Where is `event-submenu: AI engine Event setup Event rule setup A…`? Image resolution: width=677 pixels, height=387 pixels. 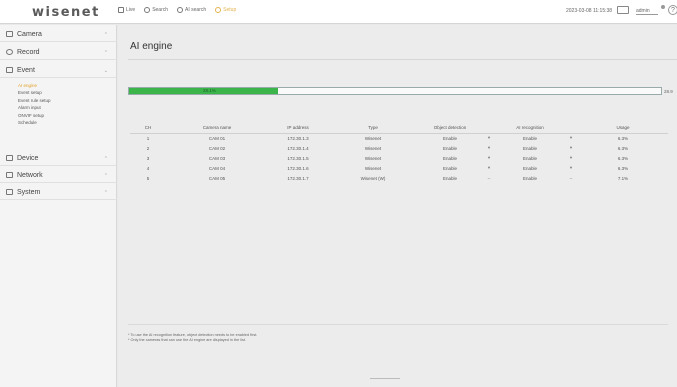
event-submenu: AI engine Event setup Event rule setup A… is located at coordinates (34, 104).